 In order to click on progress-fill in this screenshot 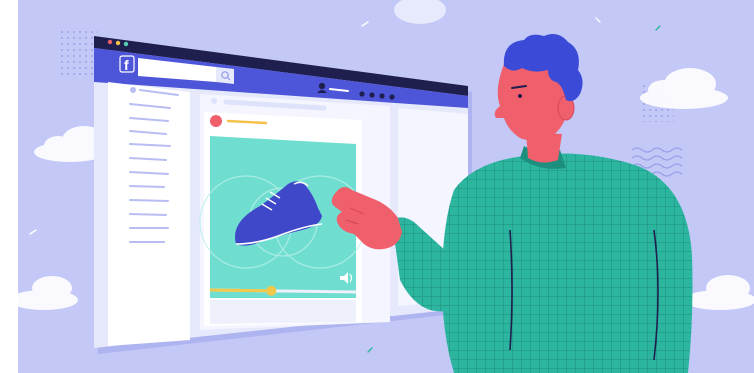, I will do `click(240, 290)`.